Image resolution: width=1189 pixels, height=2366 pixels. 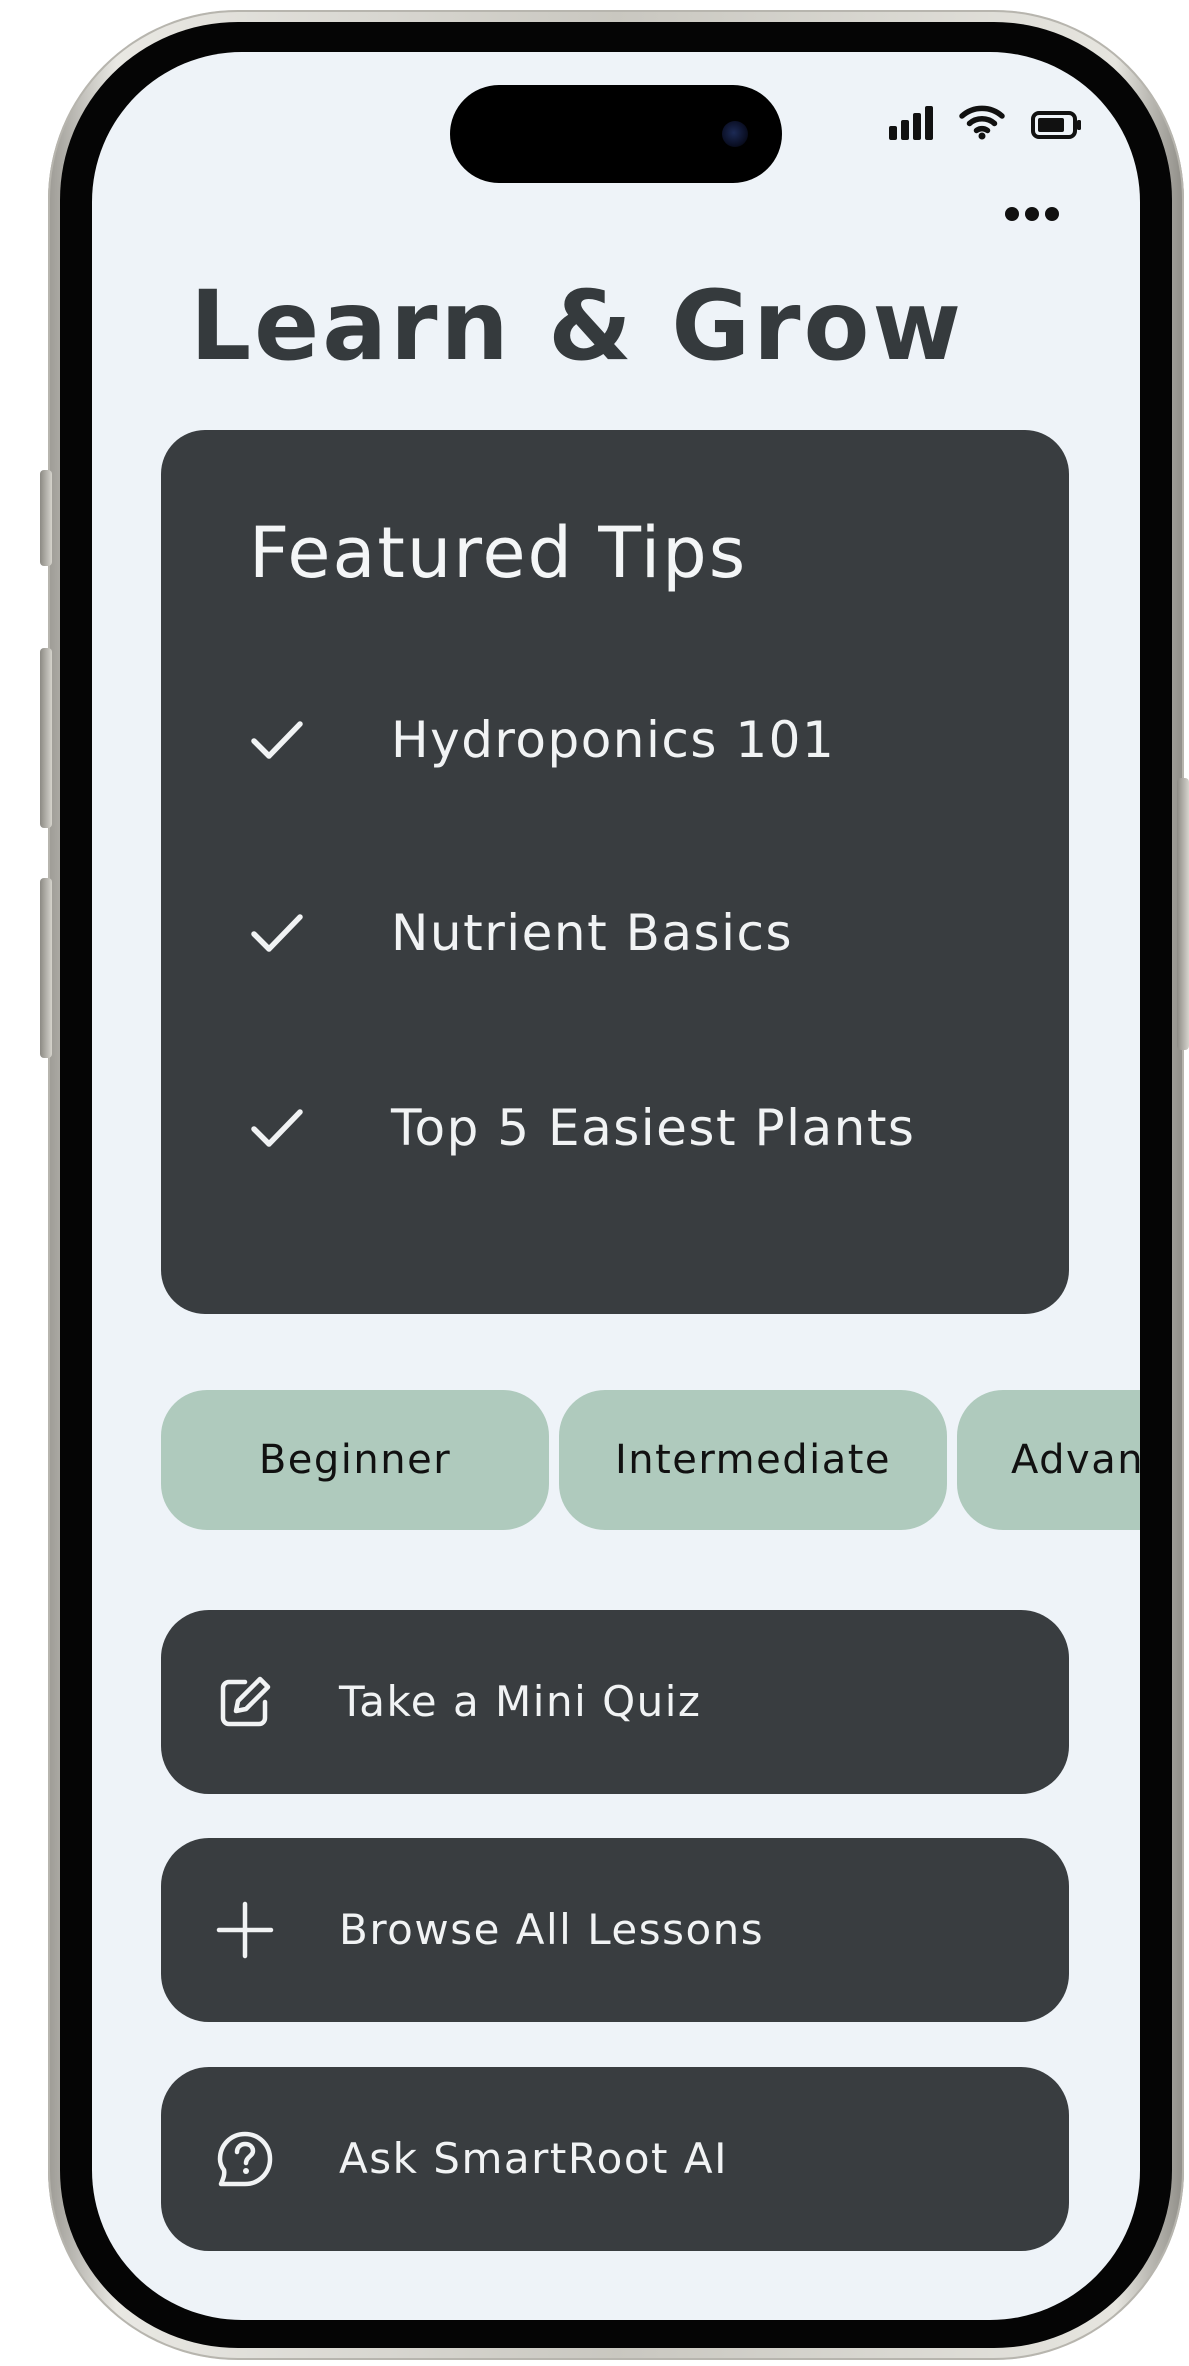 I want to click on level-chip-beginner: Beginner, so click(x=355, y=1460).